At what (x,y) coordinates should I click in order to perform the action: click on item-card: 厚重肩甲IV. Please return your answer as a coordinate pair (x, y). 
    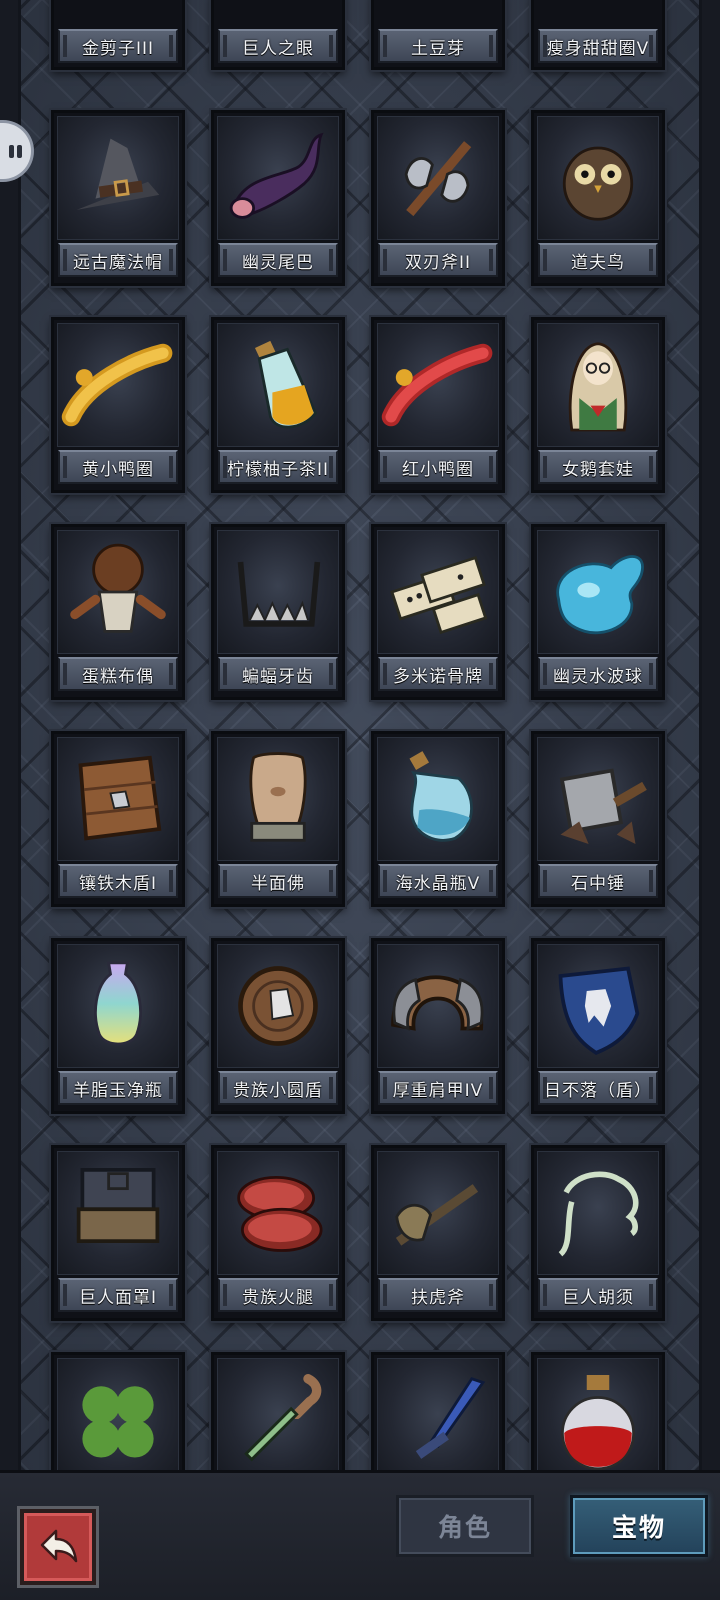
    Looking at the image, I should click on (438, 1026).